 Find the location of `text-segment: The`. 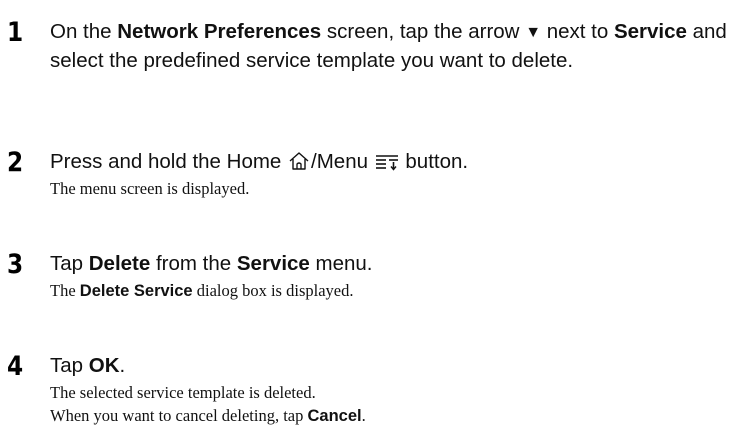

text-segment: The is located at coordinates (65, 290).